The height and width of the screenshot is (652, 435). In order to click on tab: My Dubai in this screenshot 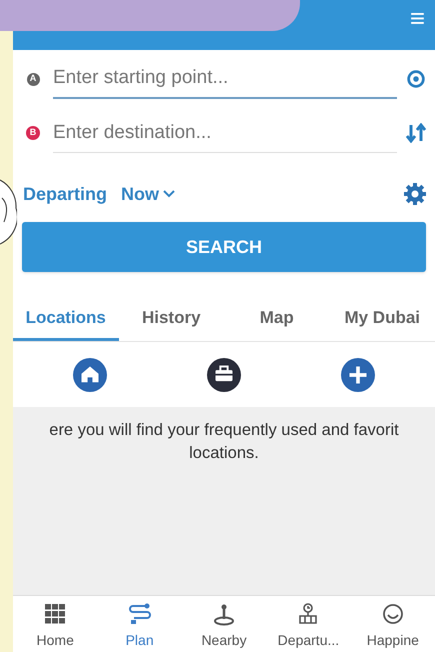, I will do `click(382, 319)`.